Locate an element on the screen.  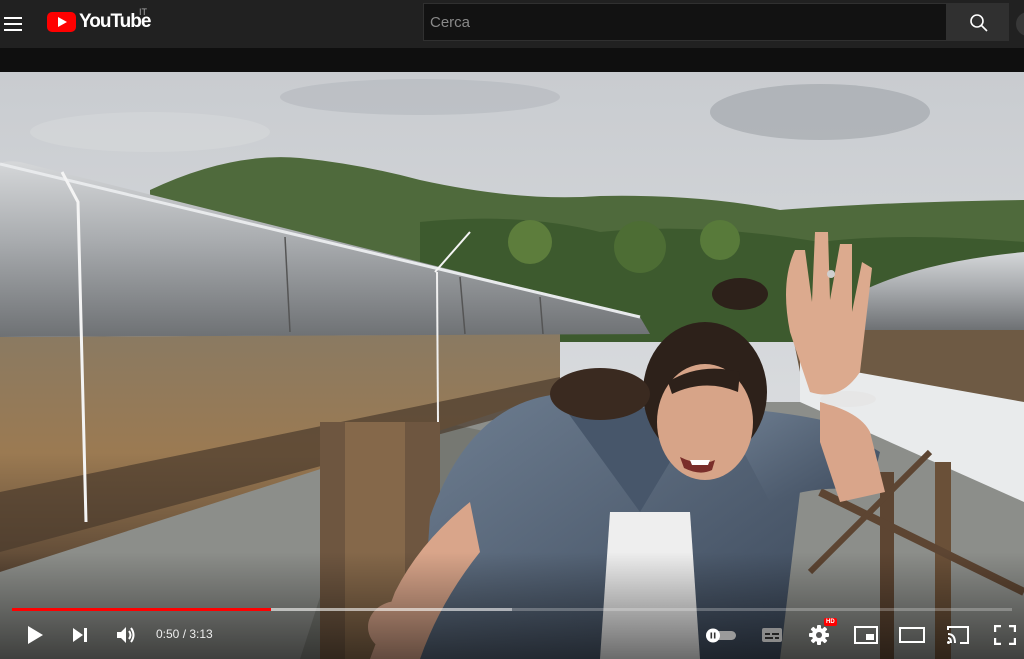
progress-bar is located at coordinates (512, 609).